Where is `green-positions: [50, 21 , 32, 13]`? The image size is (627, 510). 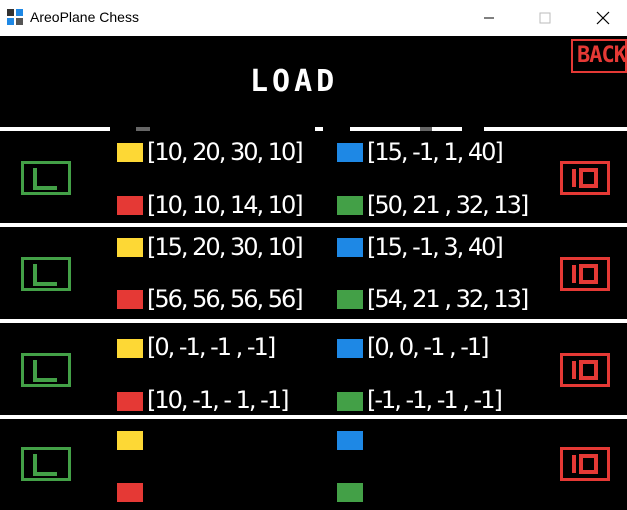
green-positions: [50, 21 , 32, 13] is located at coordinates (448, 205).